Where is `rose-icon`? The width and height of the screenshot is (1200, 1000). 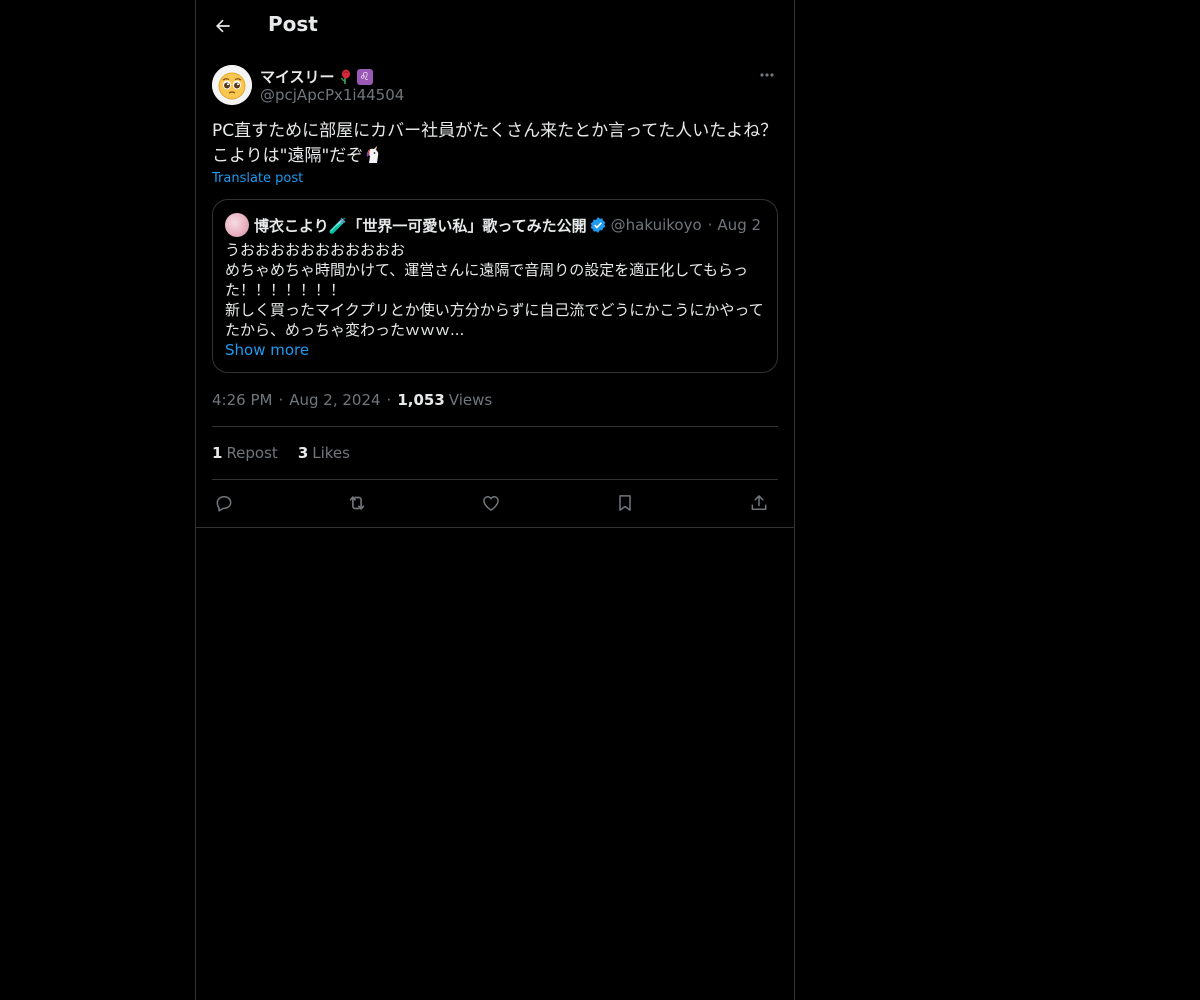 rose-icon is located at coordinates (346, 77).